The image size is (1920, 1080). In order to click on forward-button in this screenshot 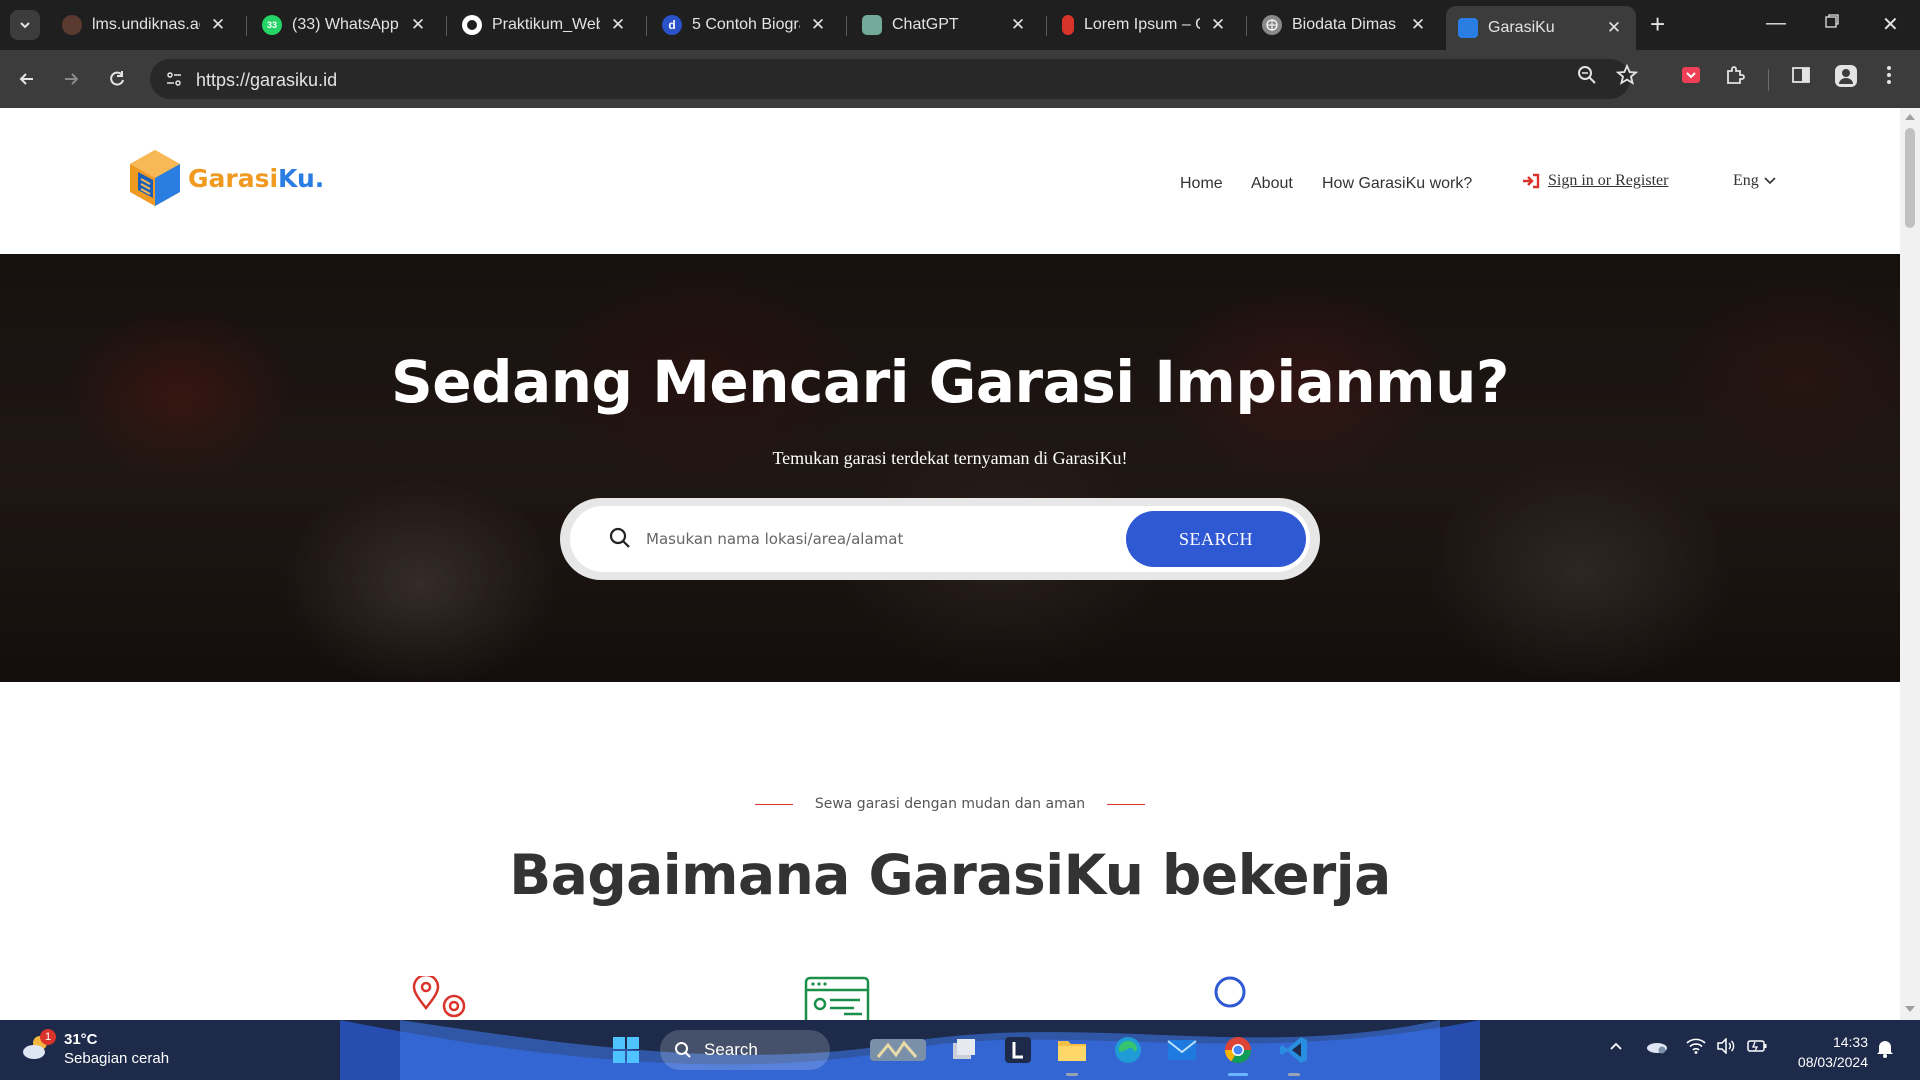, I will do `click(71, 79)`.